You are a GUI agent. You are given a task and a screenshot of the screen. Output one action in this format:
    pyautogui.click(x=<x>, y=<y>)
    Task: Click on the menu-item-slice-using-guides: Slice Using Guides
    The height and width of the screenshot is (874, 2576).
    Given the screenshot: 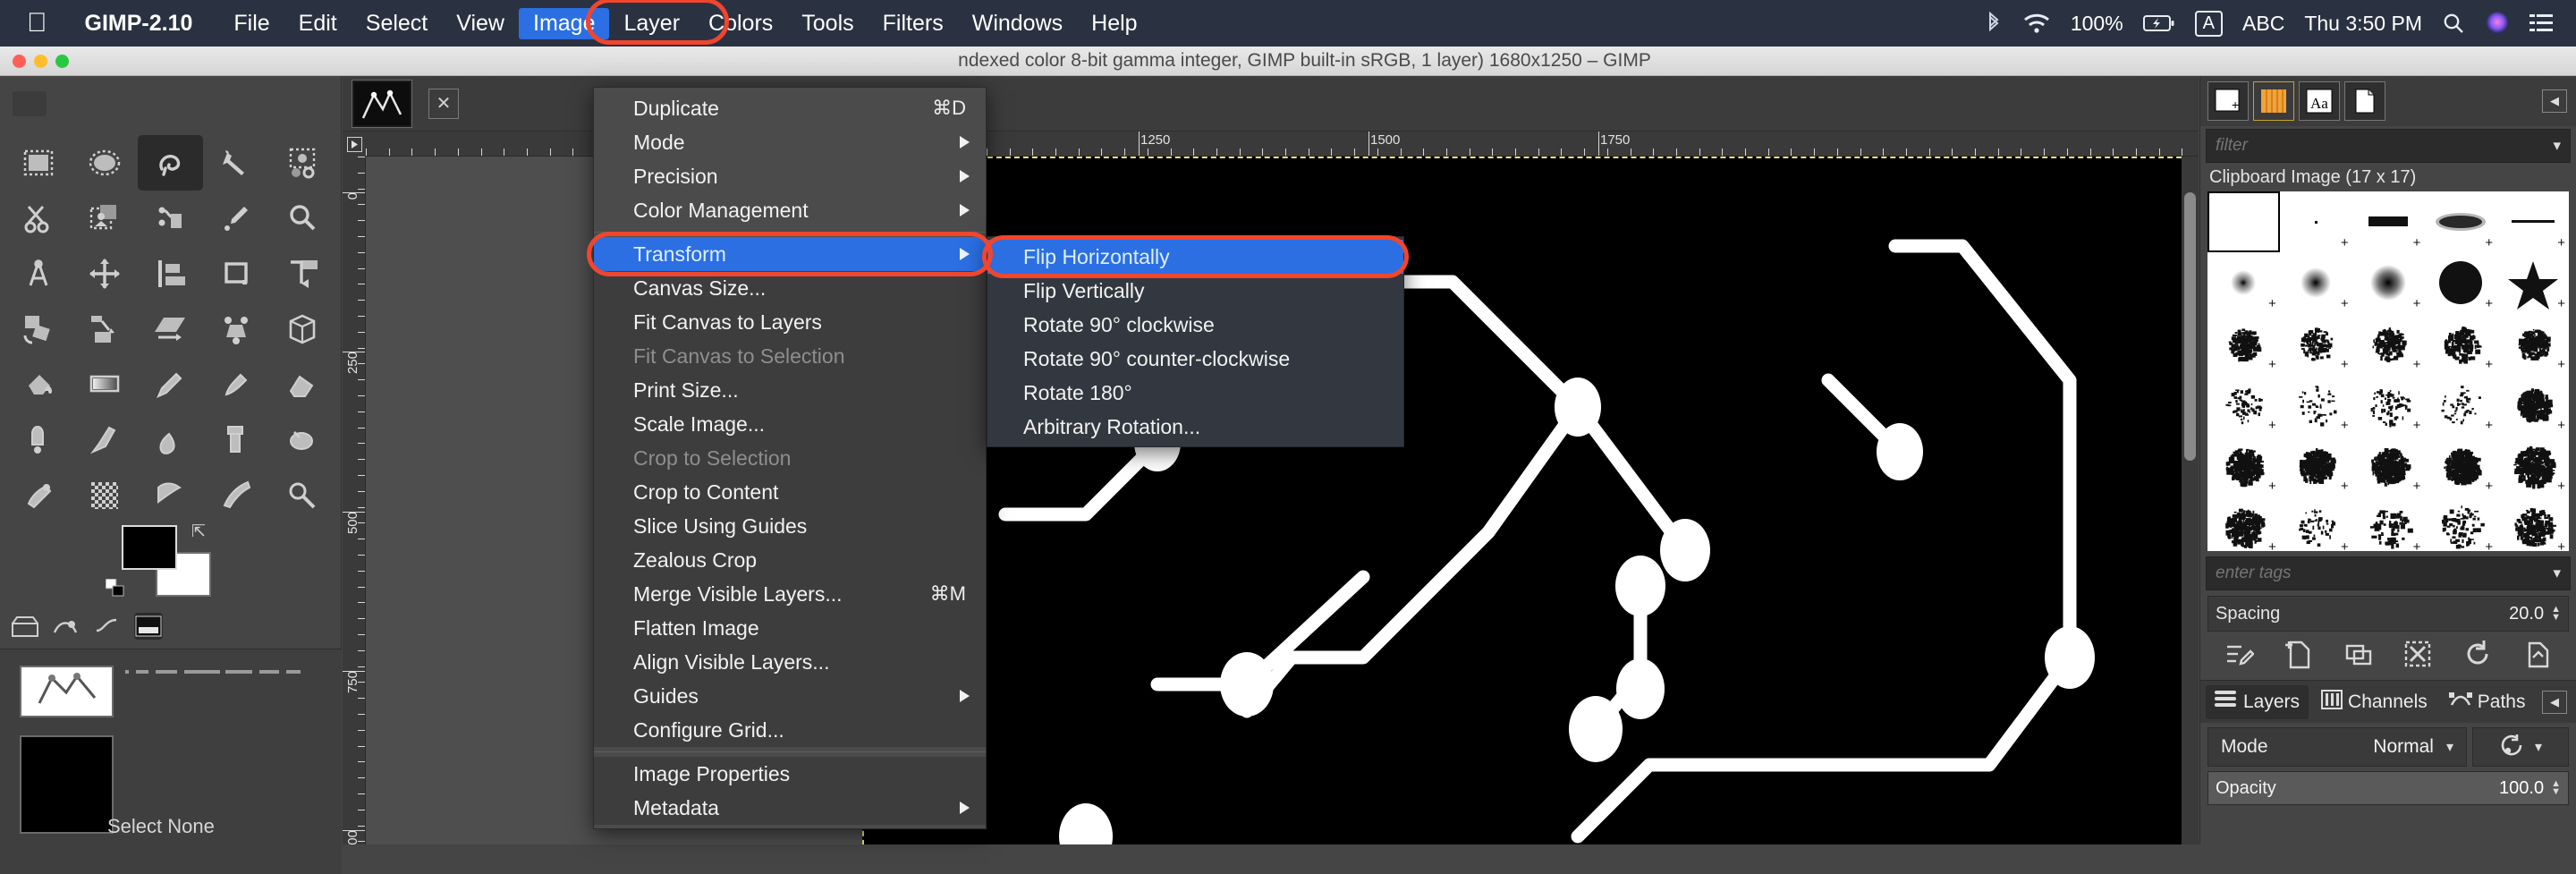 What is the action you would take?
    pyautogui.click(x=790, y=526)
    